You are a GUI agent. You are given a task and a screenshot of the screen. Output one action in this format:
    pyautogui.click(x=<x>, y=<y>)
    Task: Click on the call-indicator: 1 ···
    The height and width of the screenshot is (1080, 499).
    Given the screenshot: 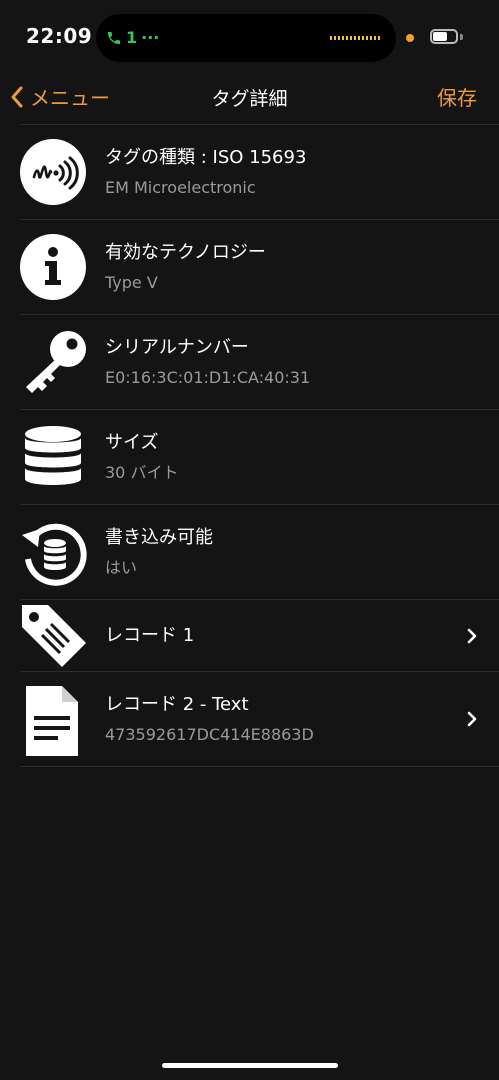 What is the action you would take?
    pyautogui.click(x=132, y=37)
    